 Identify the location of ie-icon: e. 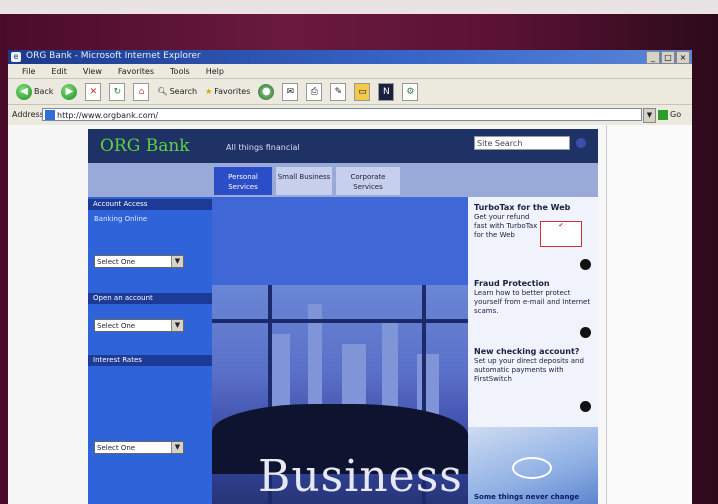
(16, 57).